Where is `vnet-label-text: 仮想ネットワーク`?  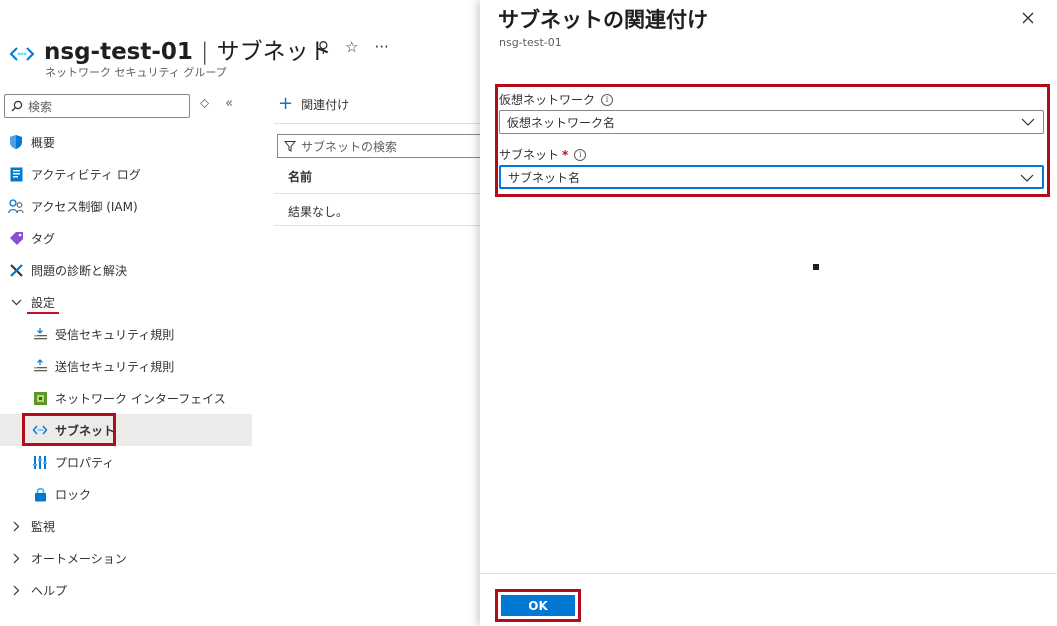 vnet-label-text: 仮想ネットワーク is located at coordinates (547, 100).